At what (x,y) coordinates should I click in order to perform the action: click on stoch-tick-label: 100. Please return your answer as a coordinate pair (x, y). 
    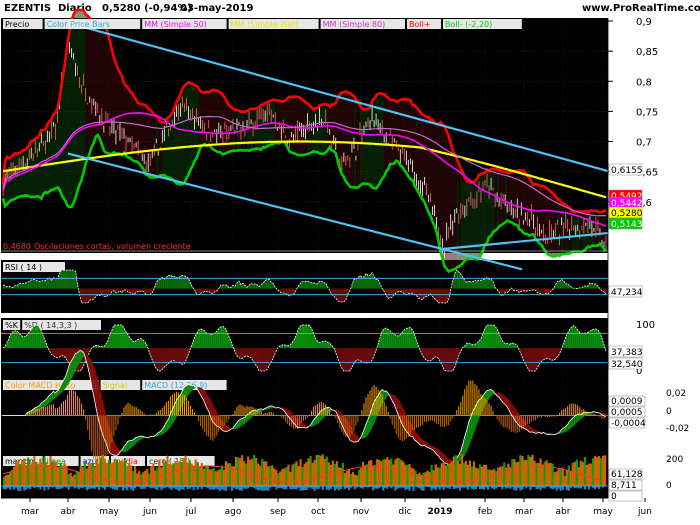
    Looking at the image, I should click on (645, 325).